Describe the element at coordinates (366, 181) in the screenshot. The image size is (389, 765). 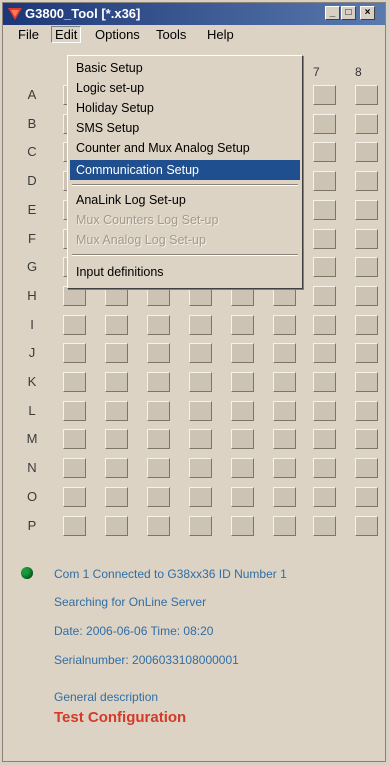
I see `io-cell-d8` at that location.